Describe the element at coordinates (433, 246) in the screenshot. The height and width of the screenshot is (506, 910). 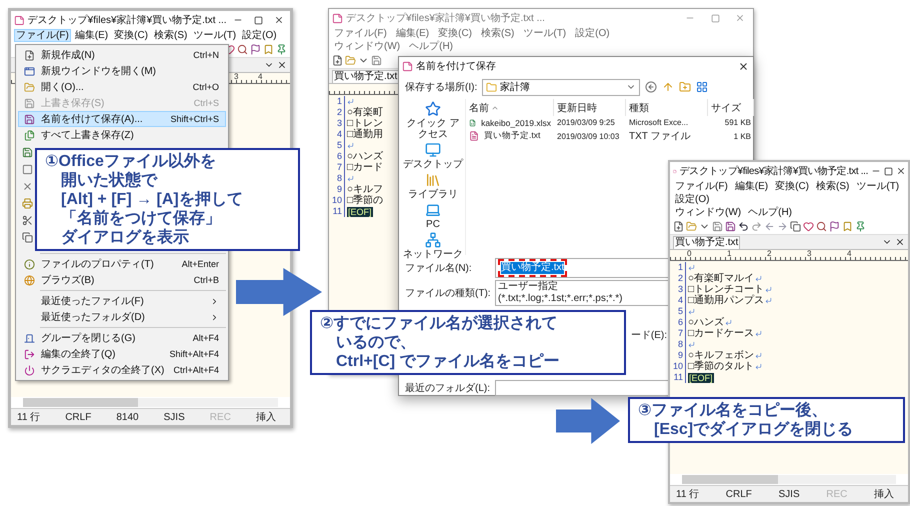
I see `place-item: ネットワーク` at that location.